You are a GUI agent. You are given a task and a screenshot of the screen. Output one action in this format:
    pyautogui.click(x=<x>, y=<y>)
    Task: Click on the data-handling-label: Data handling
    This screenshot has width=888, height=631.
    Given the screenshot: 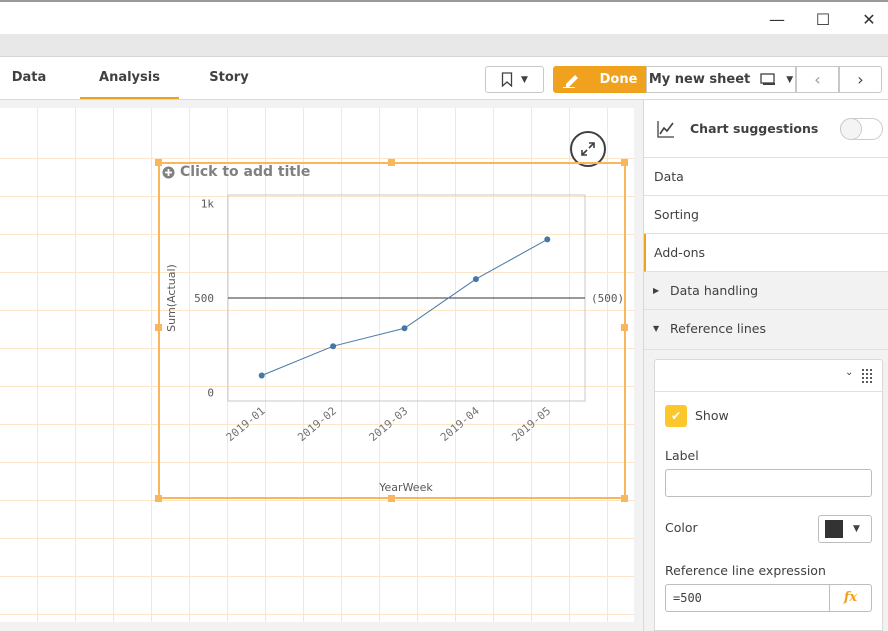 What is the action you would take?
    pyautogui.click(x=714, y=290)
    